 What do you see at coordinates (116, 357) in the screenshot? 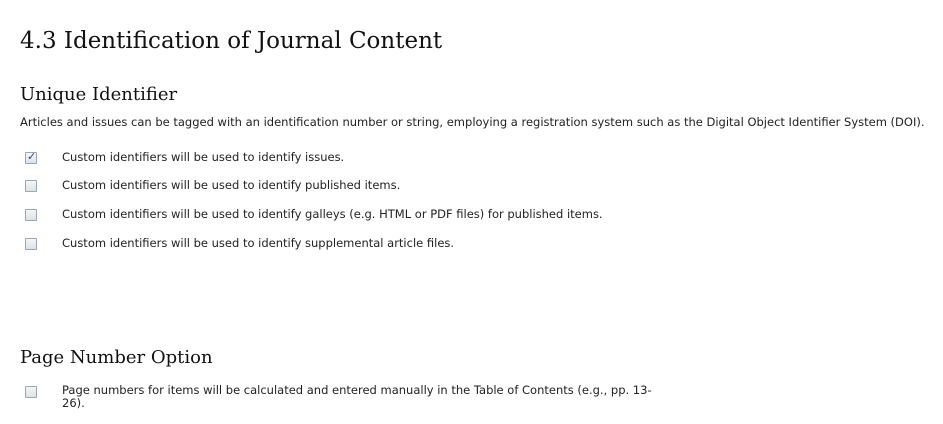
I see `page-number-option-heading: Page Number Option` at bounding box center [116, 357].